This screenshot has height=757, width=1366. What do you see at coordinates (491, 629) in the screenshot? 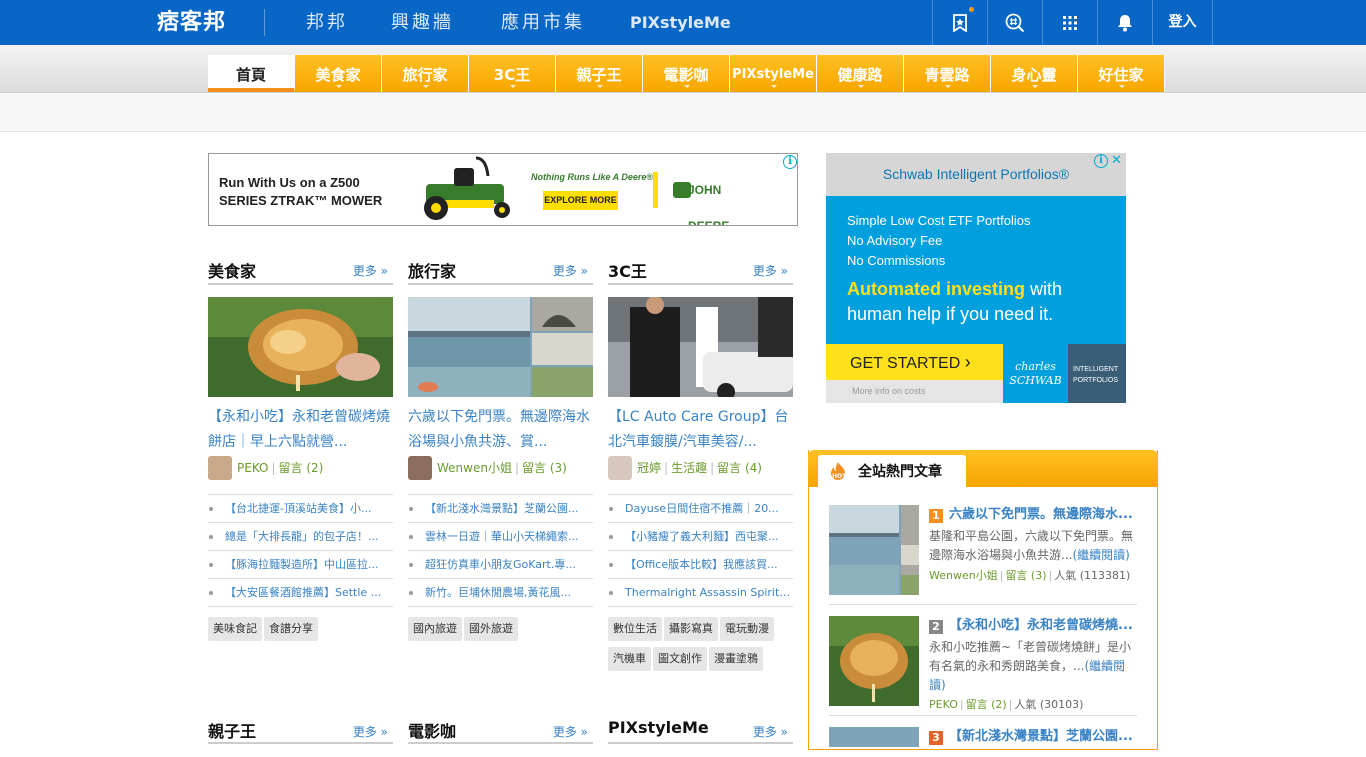
I see `tag-button: 國外旅遊` at bounding box center [491, 629].